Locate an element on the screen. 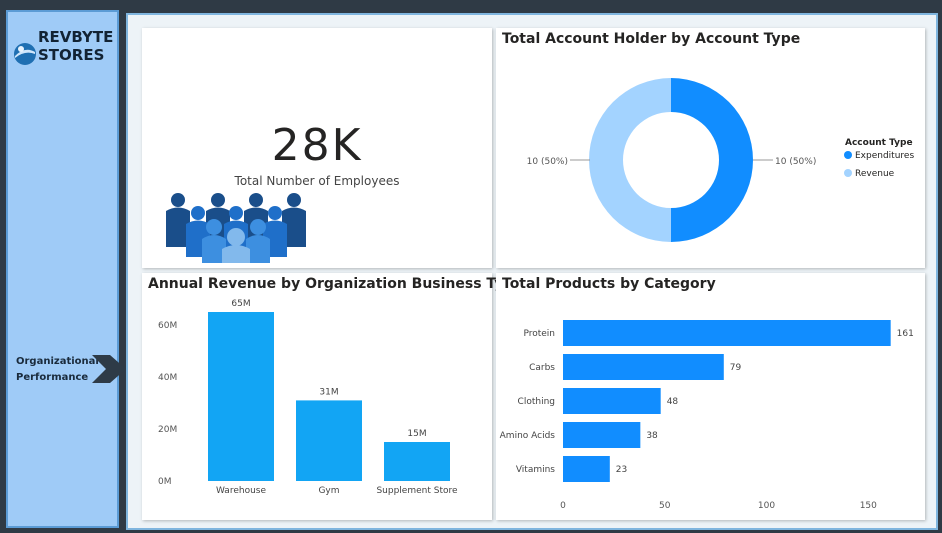 Image resolution: width=942 pixels, height=533 pixels. people-group-icon is located at coordinates (236, 228).